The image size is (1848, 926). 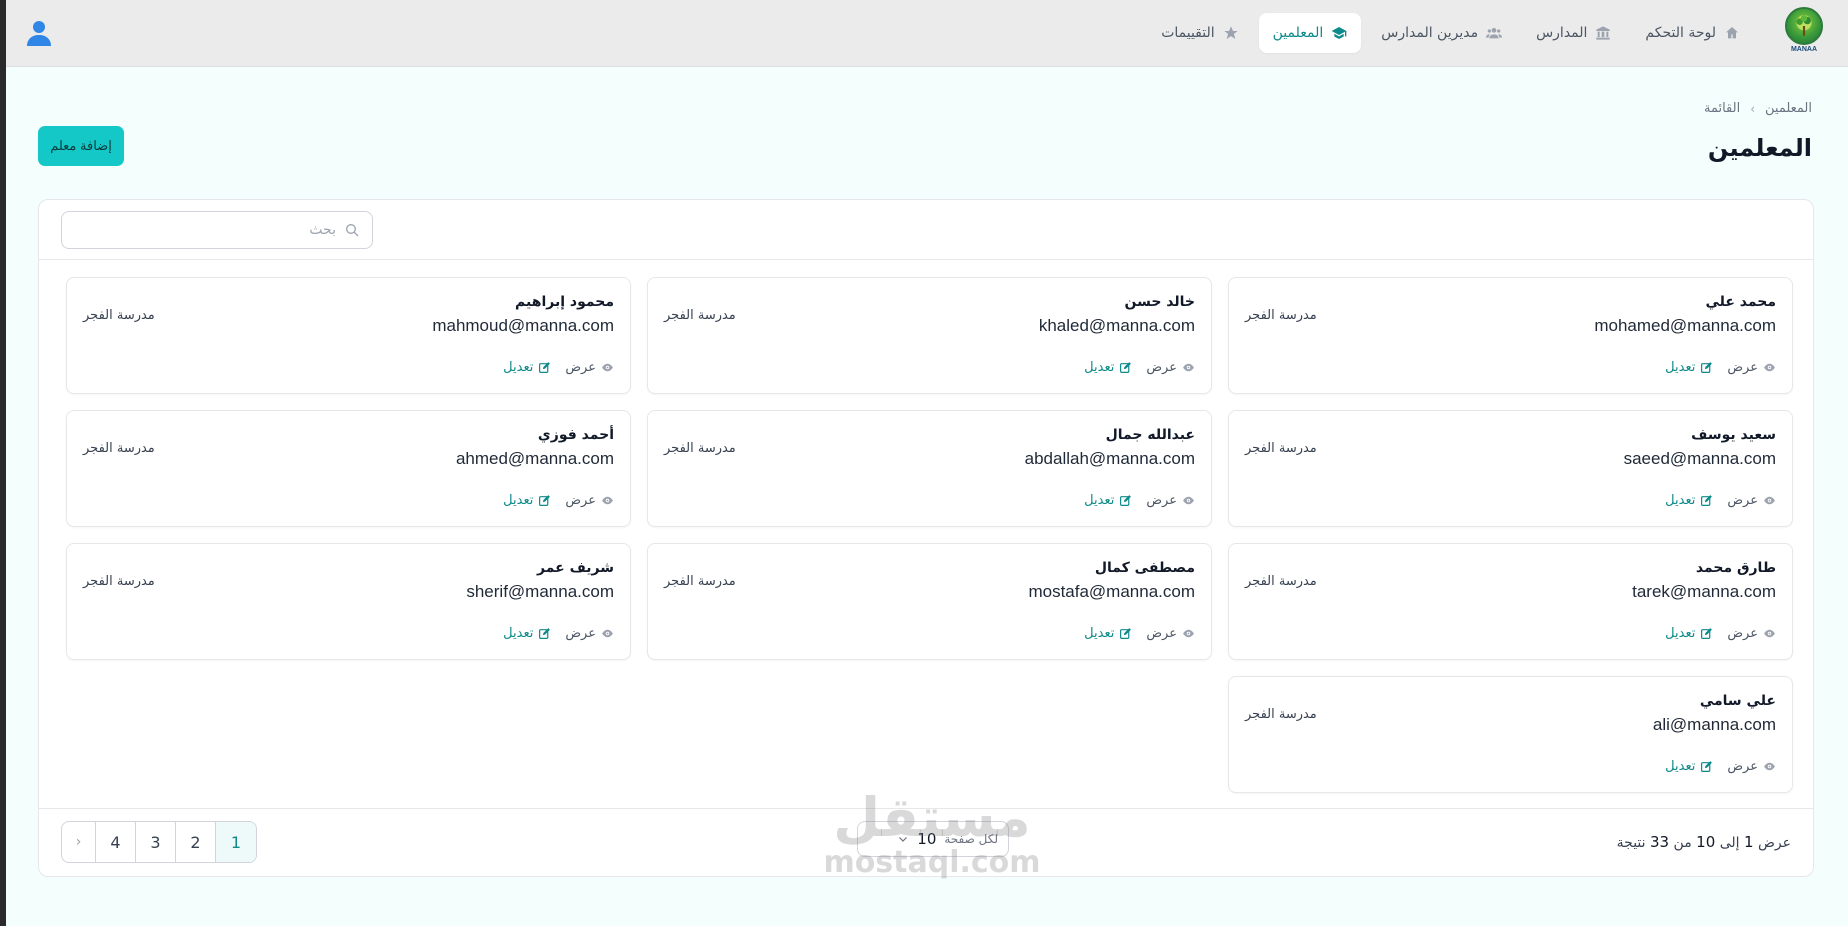 What do you see at coordinates (1339, 33) in the screenshot?
I see `graduation-cap-icon` at bounding box center [1339, 33].